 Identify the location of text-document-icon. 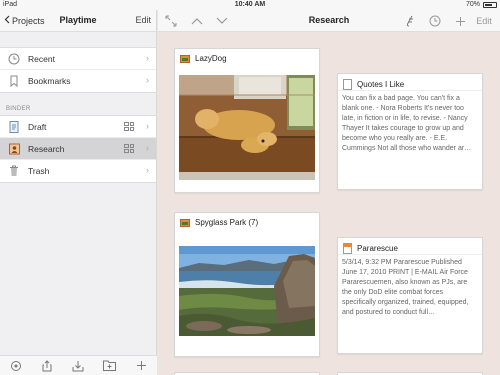
(347, 84).